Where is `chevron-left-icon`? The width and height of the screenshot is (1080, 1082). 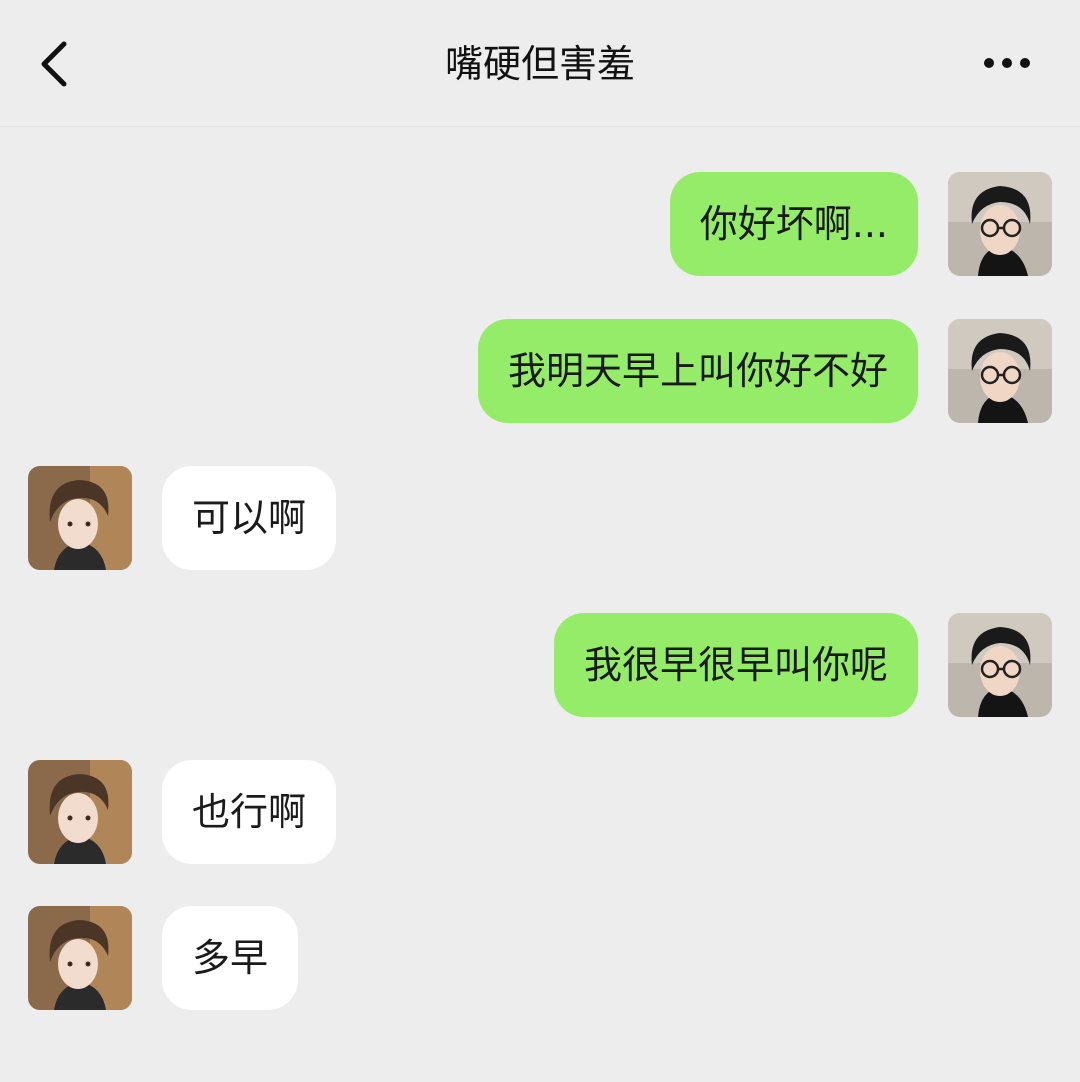 chevron-left-icon is located at coordinates (54, 64).